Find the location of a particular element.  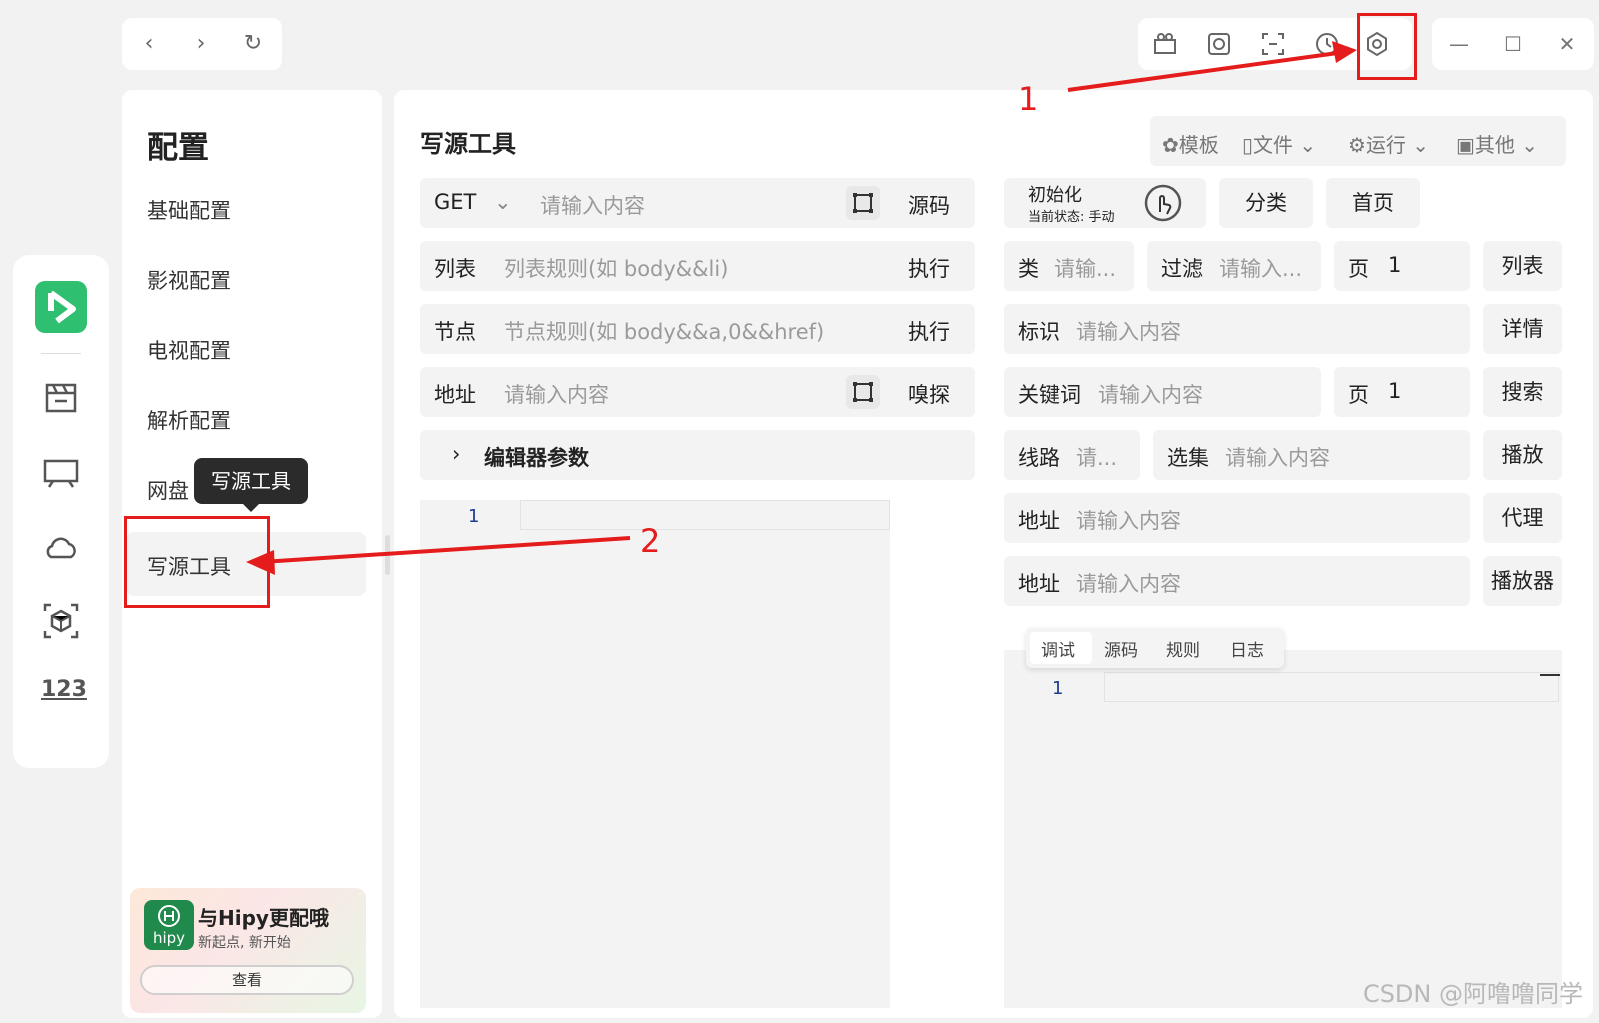

arrow-2-line is located at coordinates (446, 550).